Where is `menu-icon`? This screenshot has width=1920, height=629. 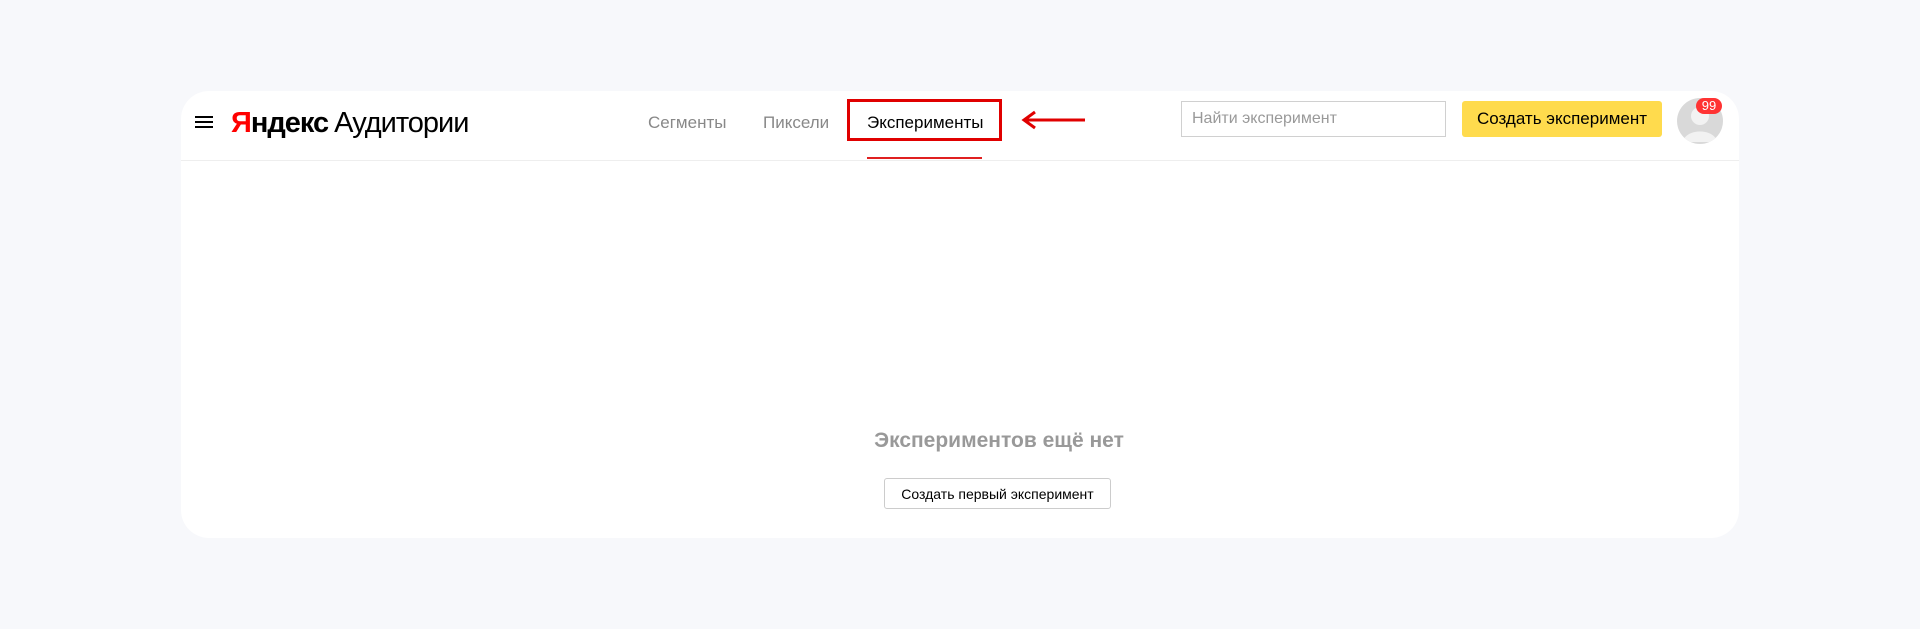
menu-icon is located at coordinates (204, 122).